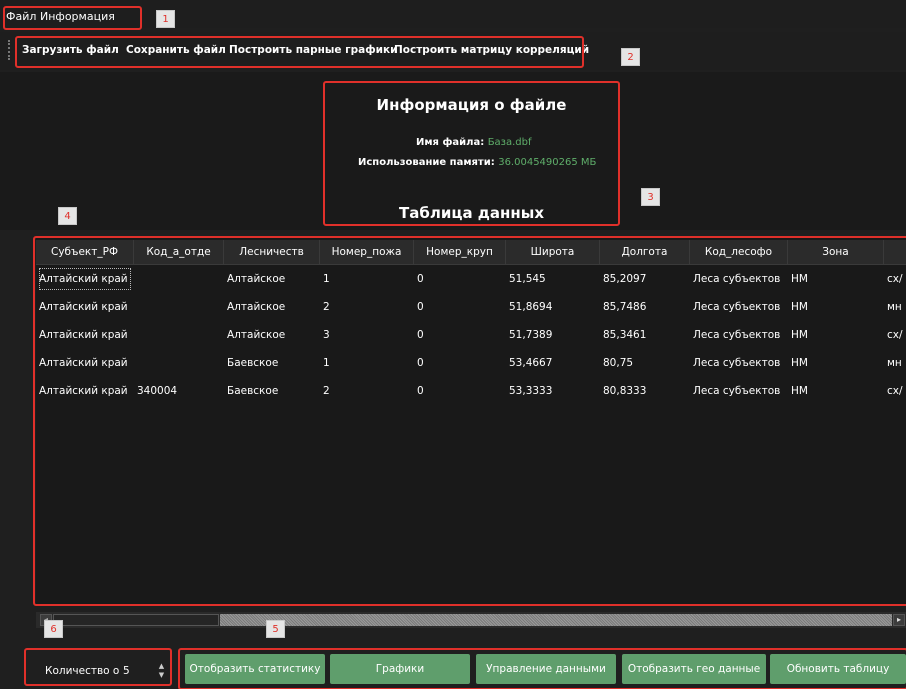 This screenshot has width=906, height=689. Describe the element at coordinates (460, 252) in the screenshot. I see `column-header: Номер_круп` at that location.